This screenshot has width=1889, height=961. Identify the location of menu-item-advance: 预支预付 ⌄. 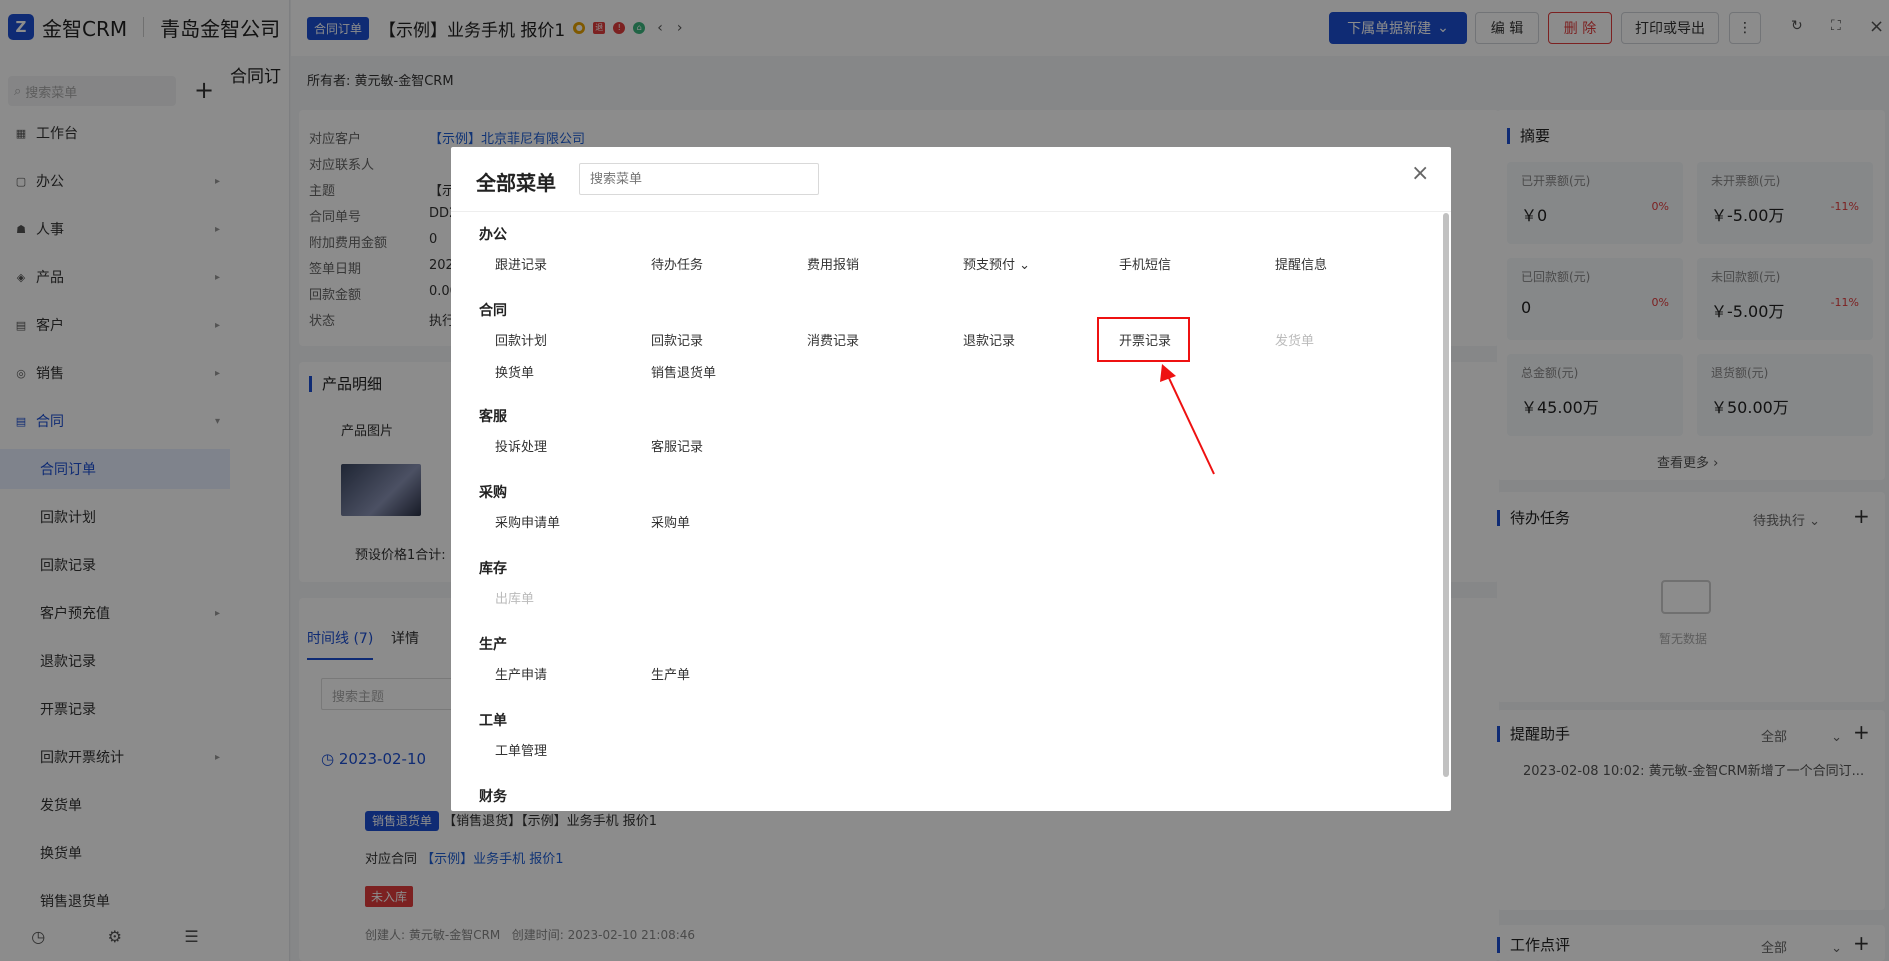
(996, 263).